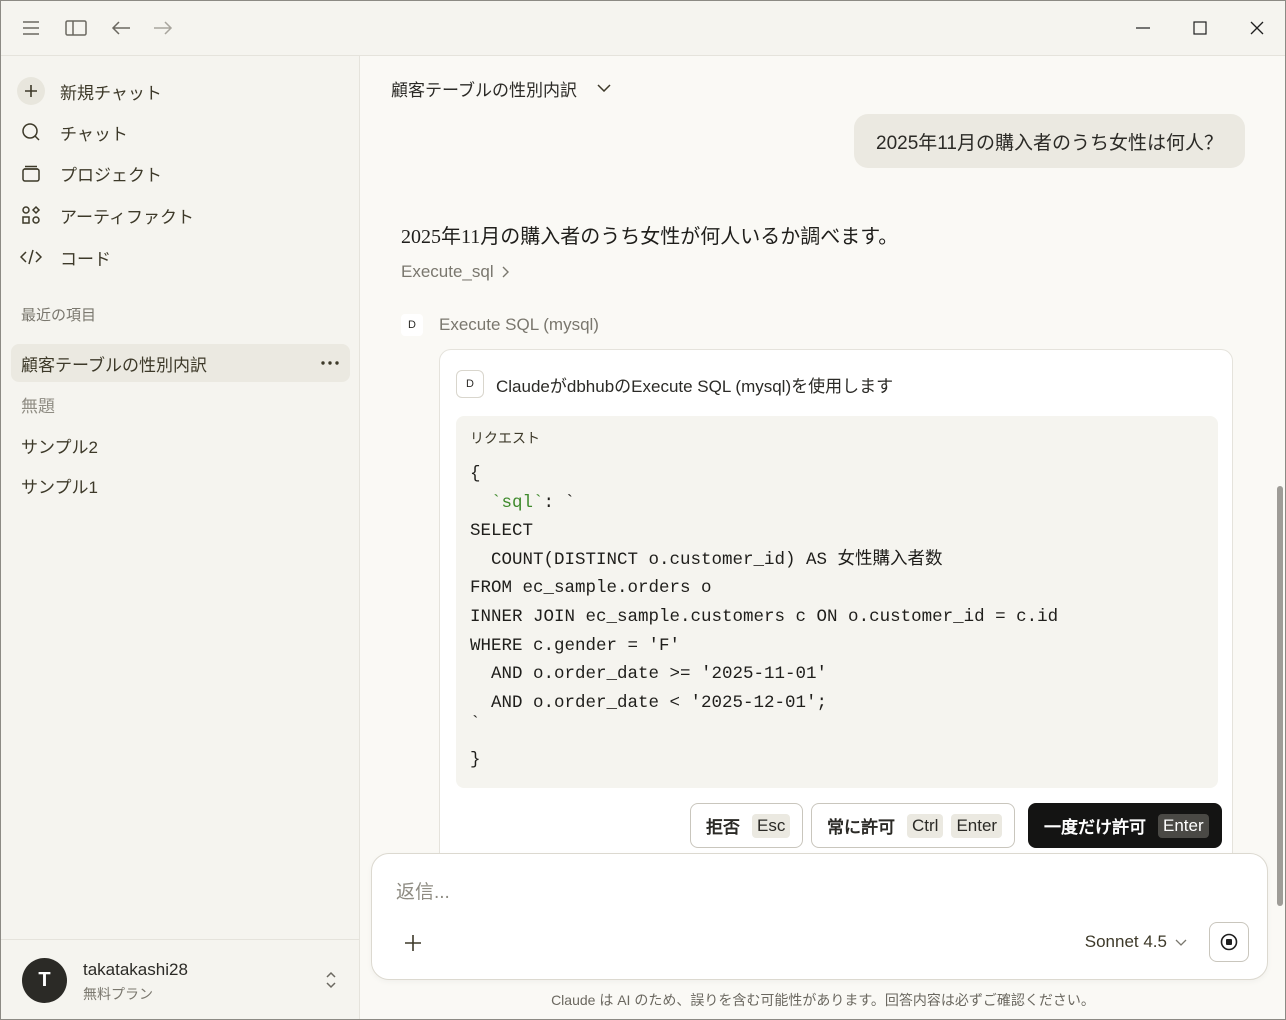 Image resolution: width=1286 pixels, height=1020 pixels. I want to click on chat-icon, so click(31, 132).